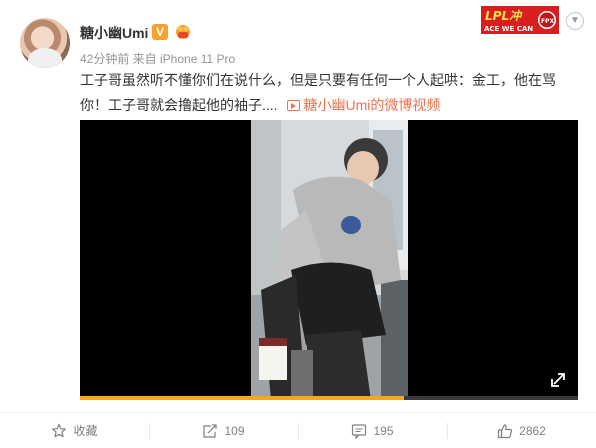 Image resolution: width=596 pixels, height=448 pixels. I want to click on video-link: 糖小幽Umi的微博视频, so click(371, 105).